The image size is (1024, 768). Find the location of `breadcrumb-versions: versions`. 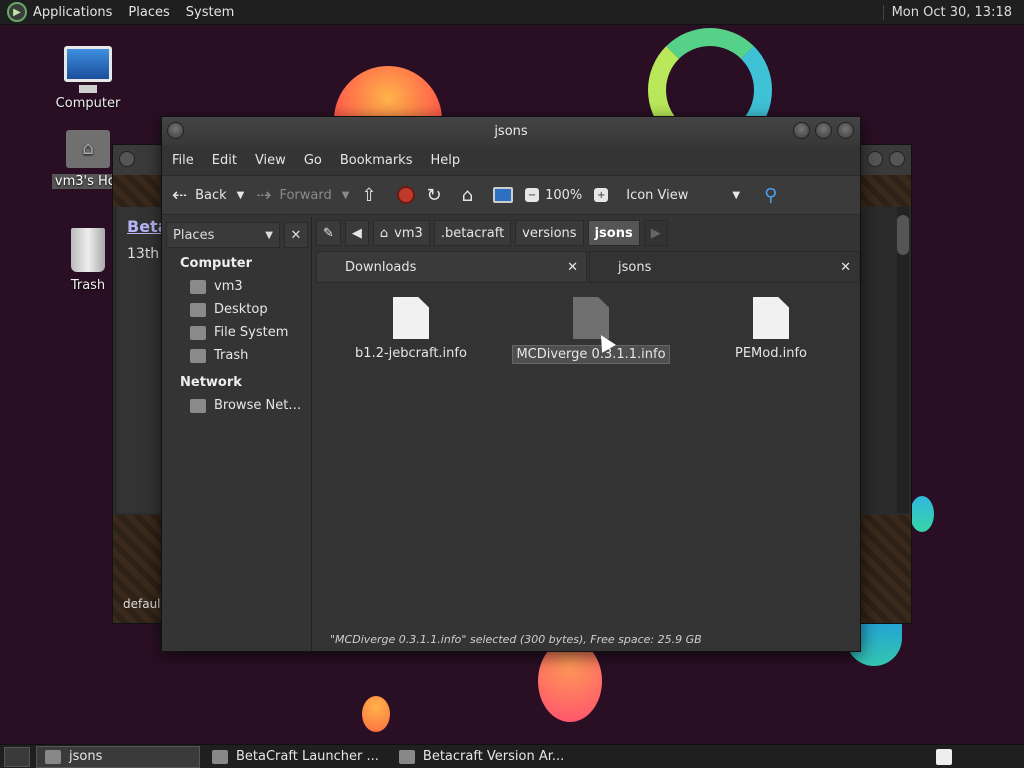

breadcrumb-versions: versions is located at coordinates (549, 233).